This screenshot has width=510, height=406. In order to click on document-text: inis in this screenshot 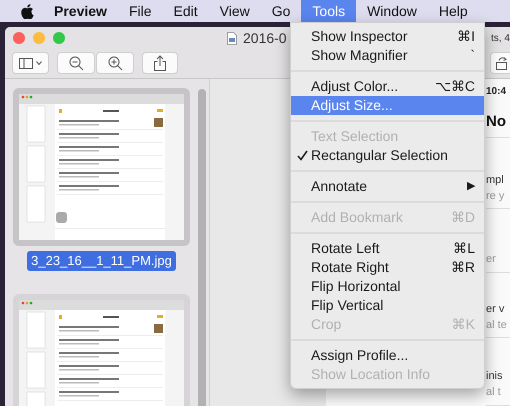, I will do `click(495, 376)`.